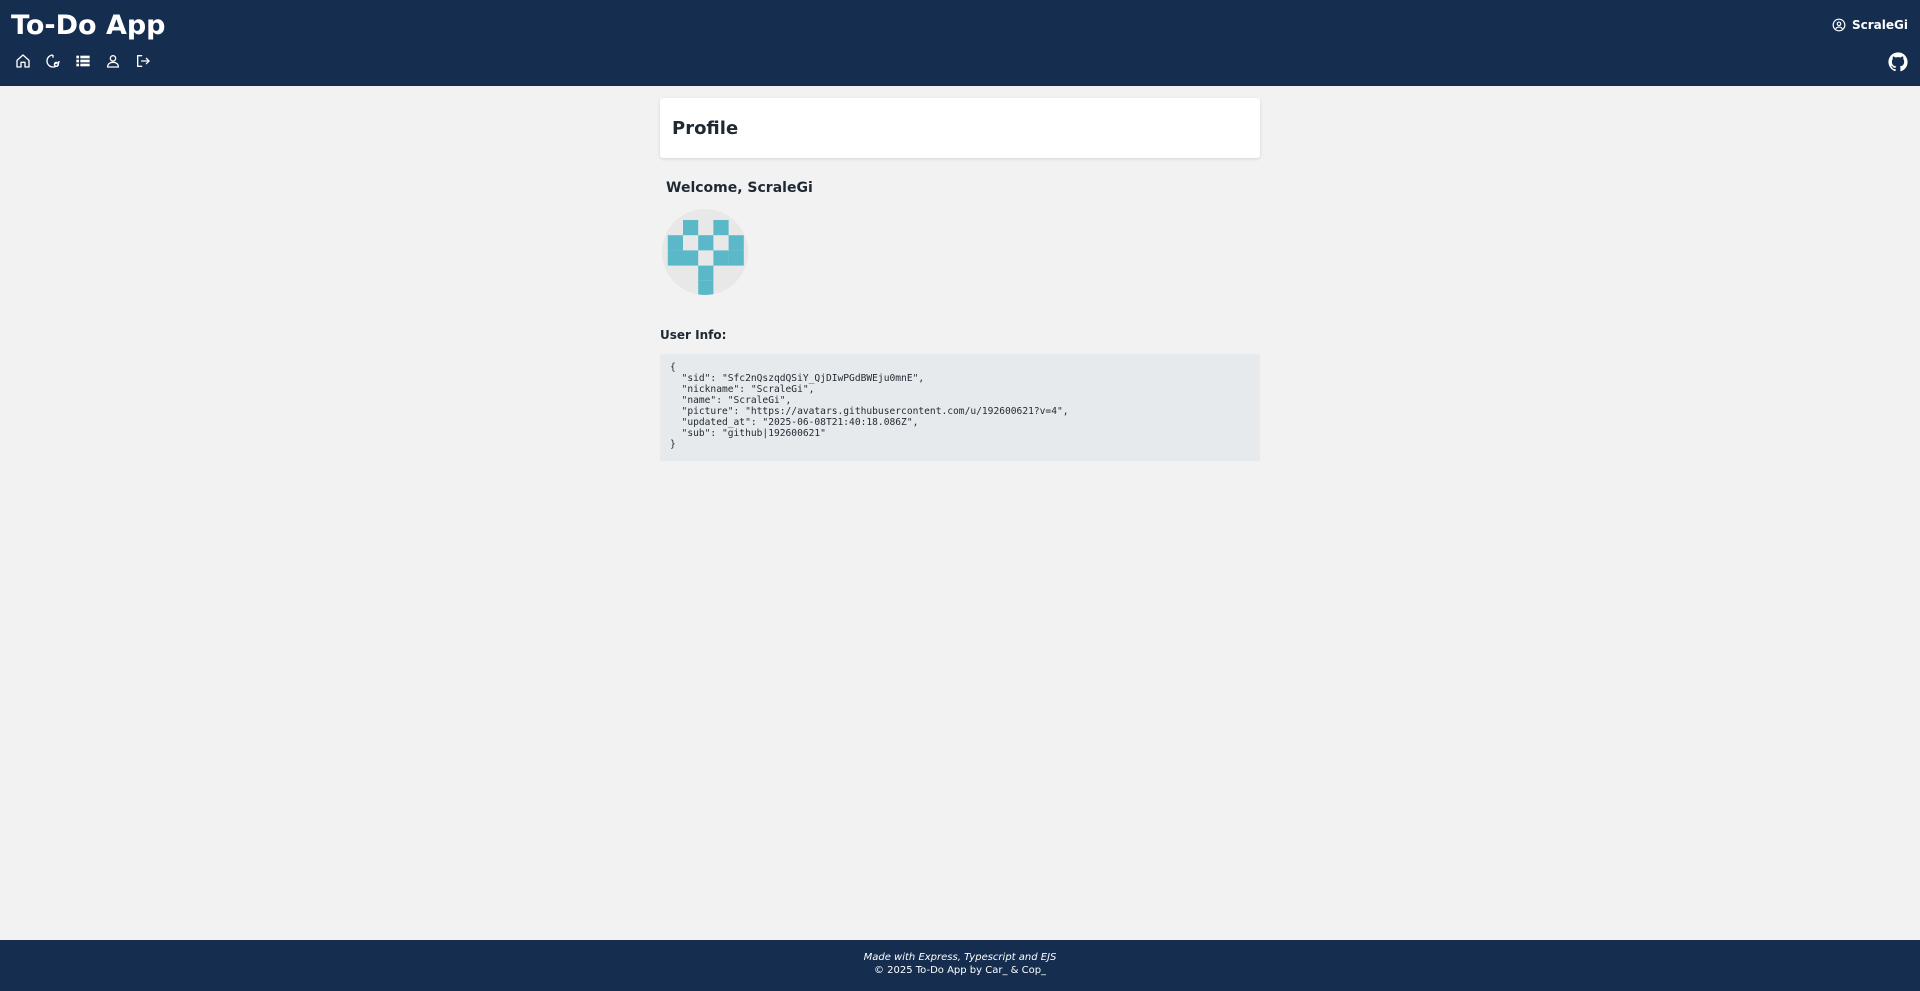 The image size is (1920, 991). I want to click on identicon-avatar, so click(705, 257).